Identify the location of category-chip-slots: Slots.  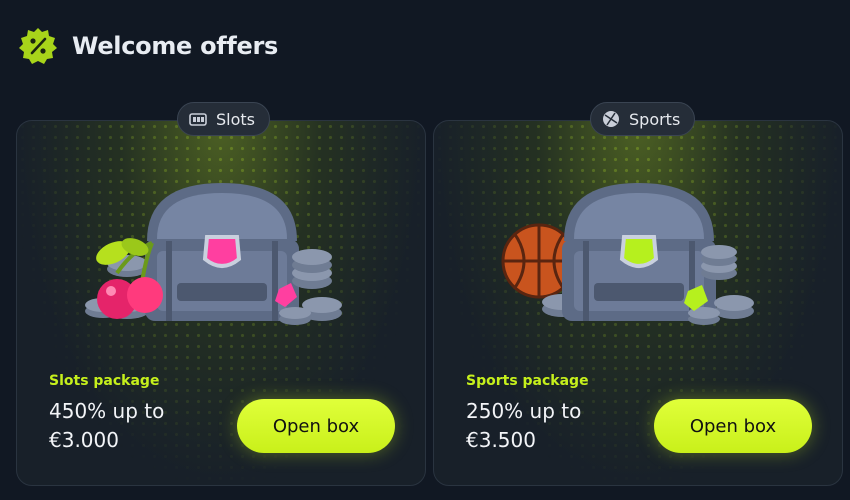
(223, 119).